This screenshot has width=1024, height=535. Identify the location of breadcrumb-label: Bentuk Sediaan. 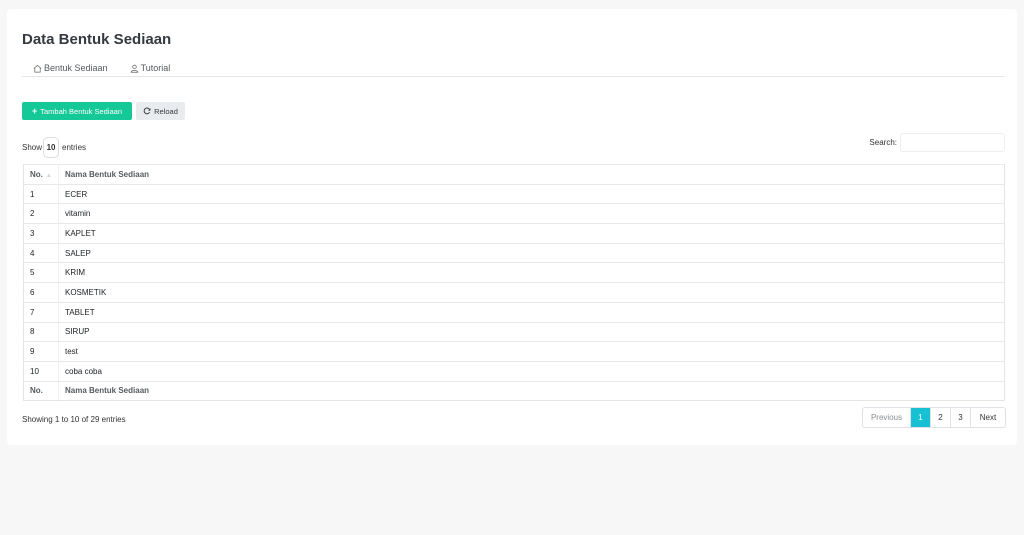
(76, 68).